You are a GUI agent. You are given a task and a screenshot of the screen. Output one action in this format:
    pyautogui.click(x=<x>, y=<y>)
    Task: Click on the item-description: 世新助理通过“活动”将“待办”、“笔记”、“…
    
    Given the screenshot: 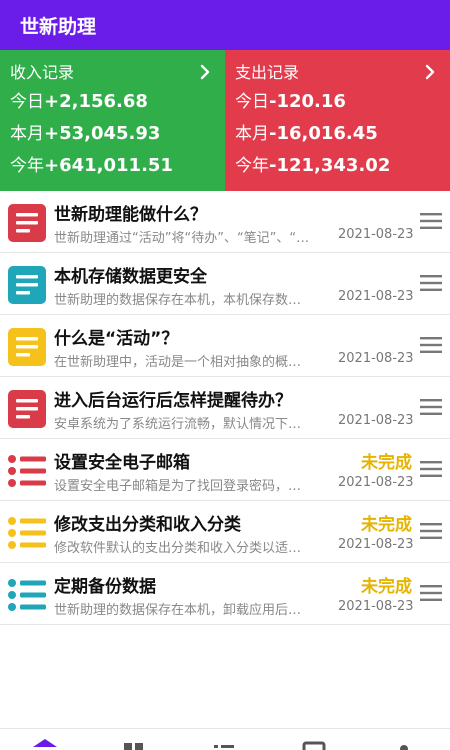 What is the action you would take?
    pyautogui.click(x=182, y=238)
    